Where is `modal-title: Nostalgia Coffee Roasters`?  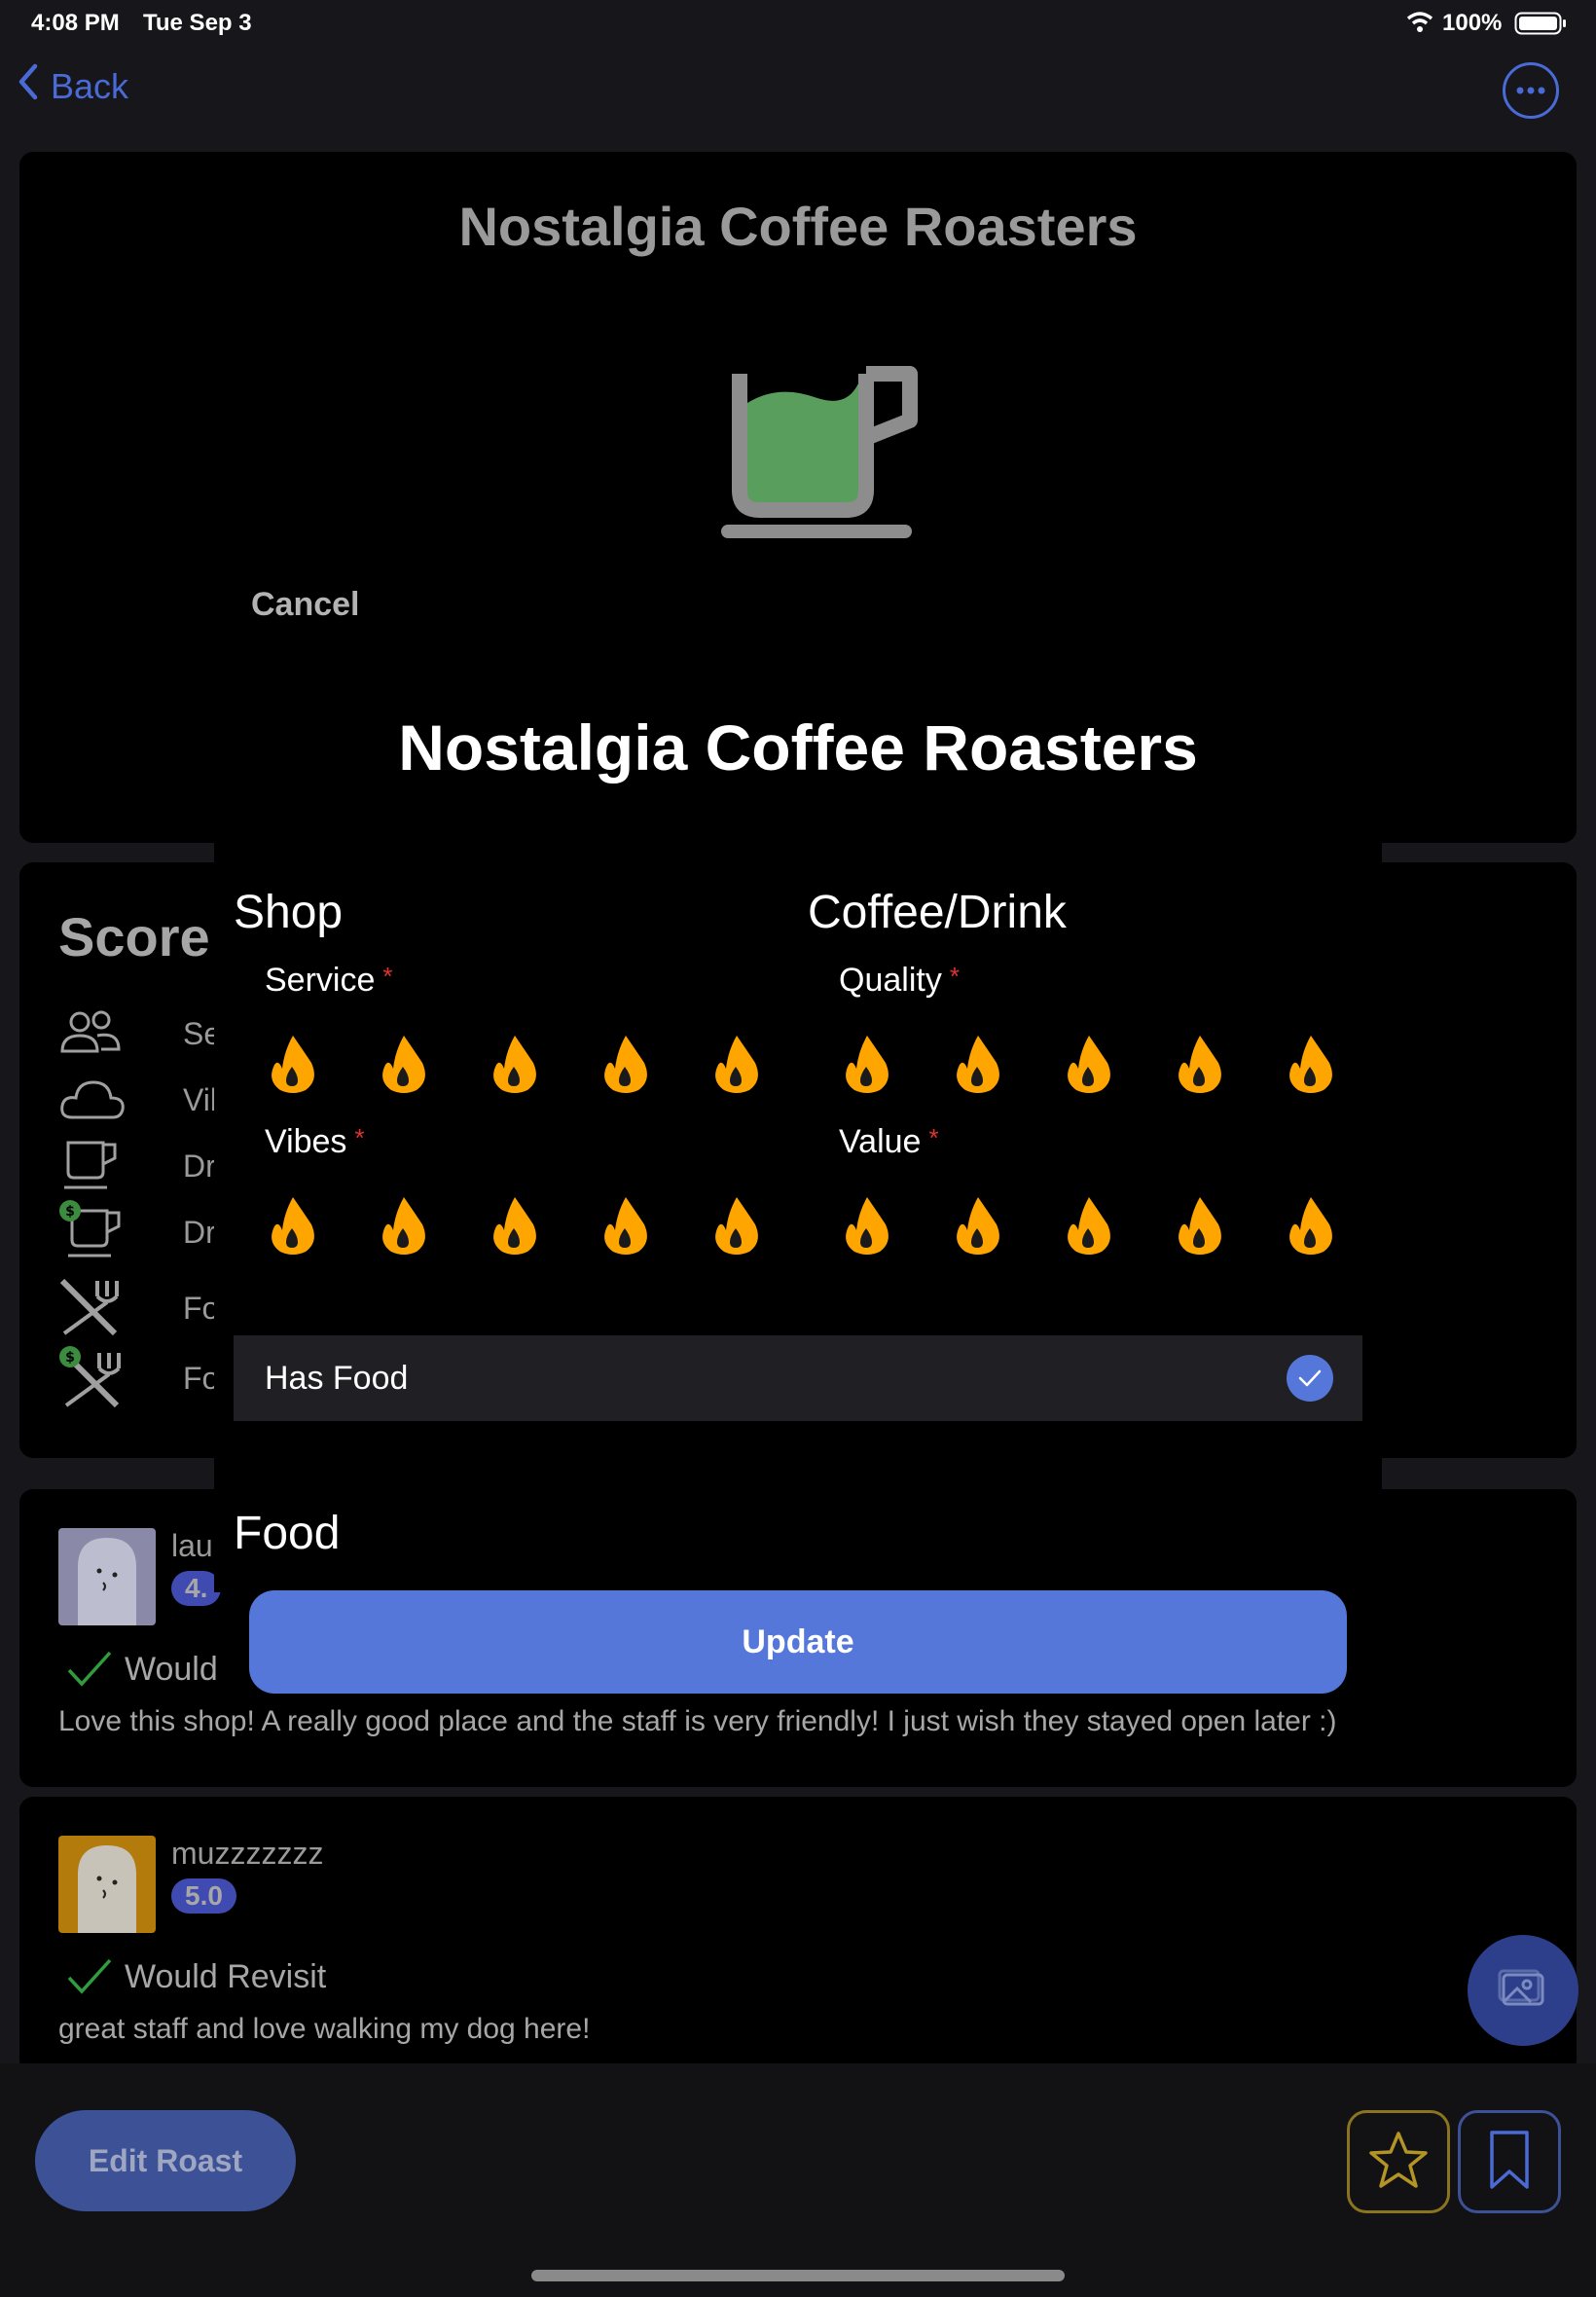
modal-title: Nostalgia Coffee Roasters is located at coordinates (798, 747).